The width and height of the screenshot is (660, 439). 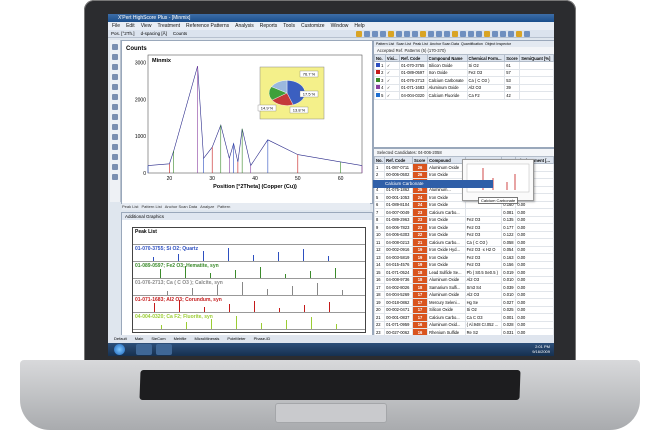 What do you see at coordinates (464, 227) in the screenshot?
I see `candidate-row: 9 04-006-7823 23 Iron Oxide Fe2 O3 0.177 0.00` at bounding box center [464, 227].